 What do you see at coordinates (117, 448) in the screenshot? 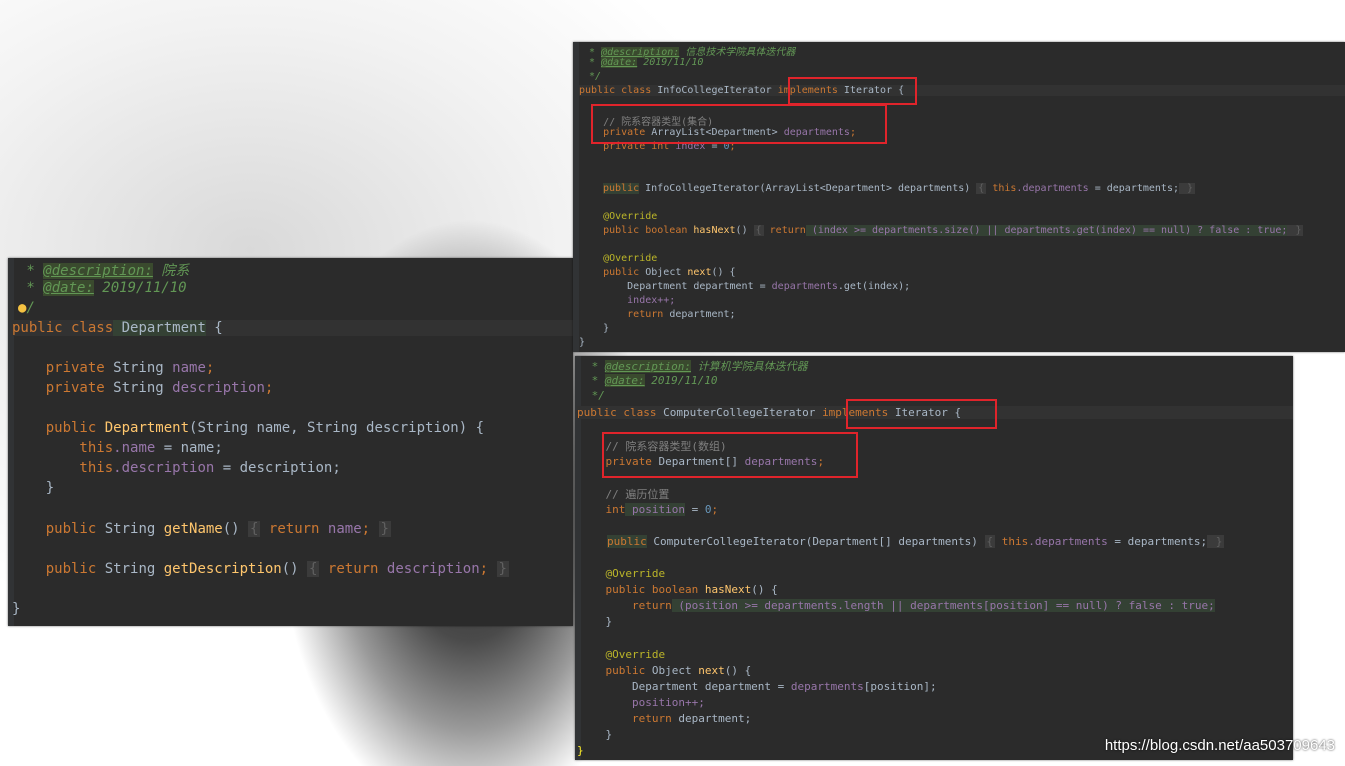
I see `code-line: this.name = name;` at bounding box center [117, 448].